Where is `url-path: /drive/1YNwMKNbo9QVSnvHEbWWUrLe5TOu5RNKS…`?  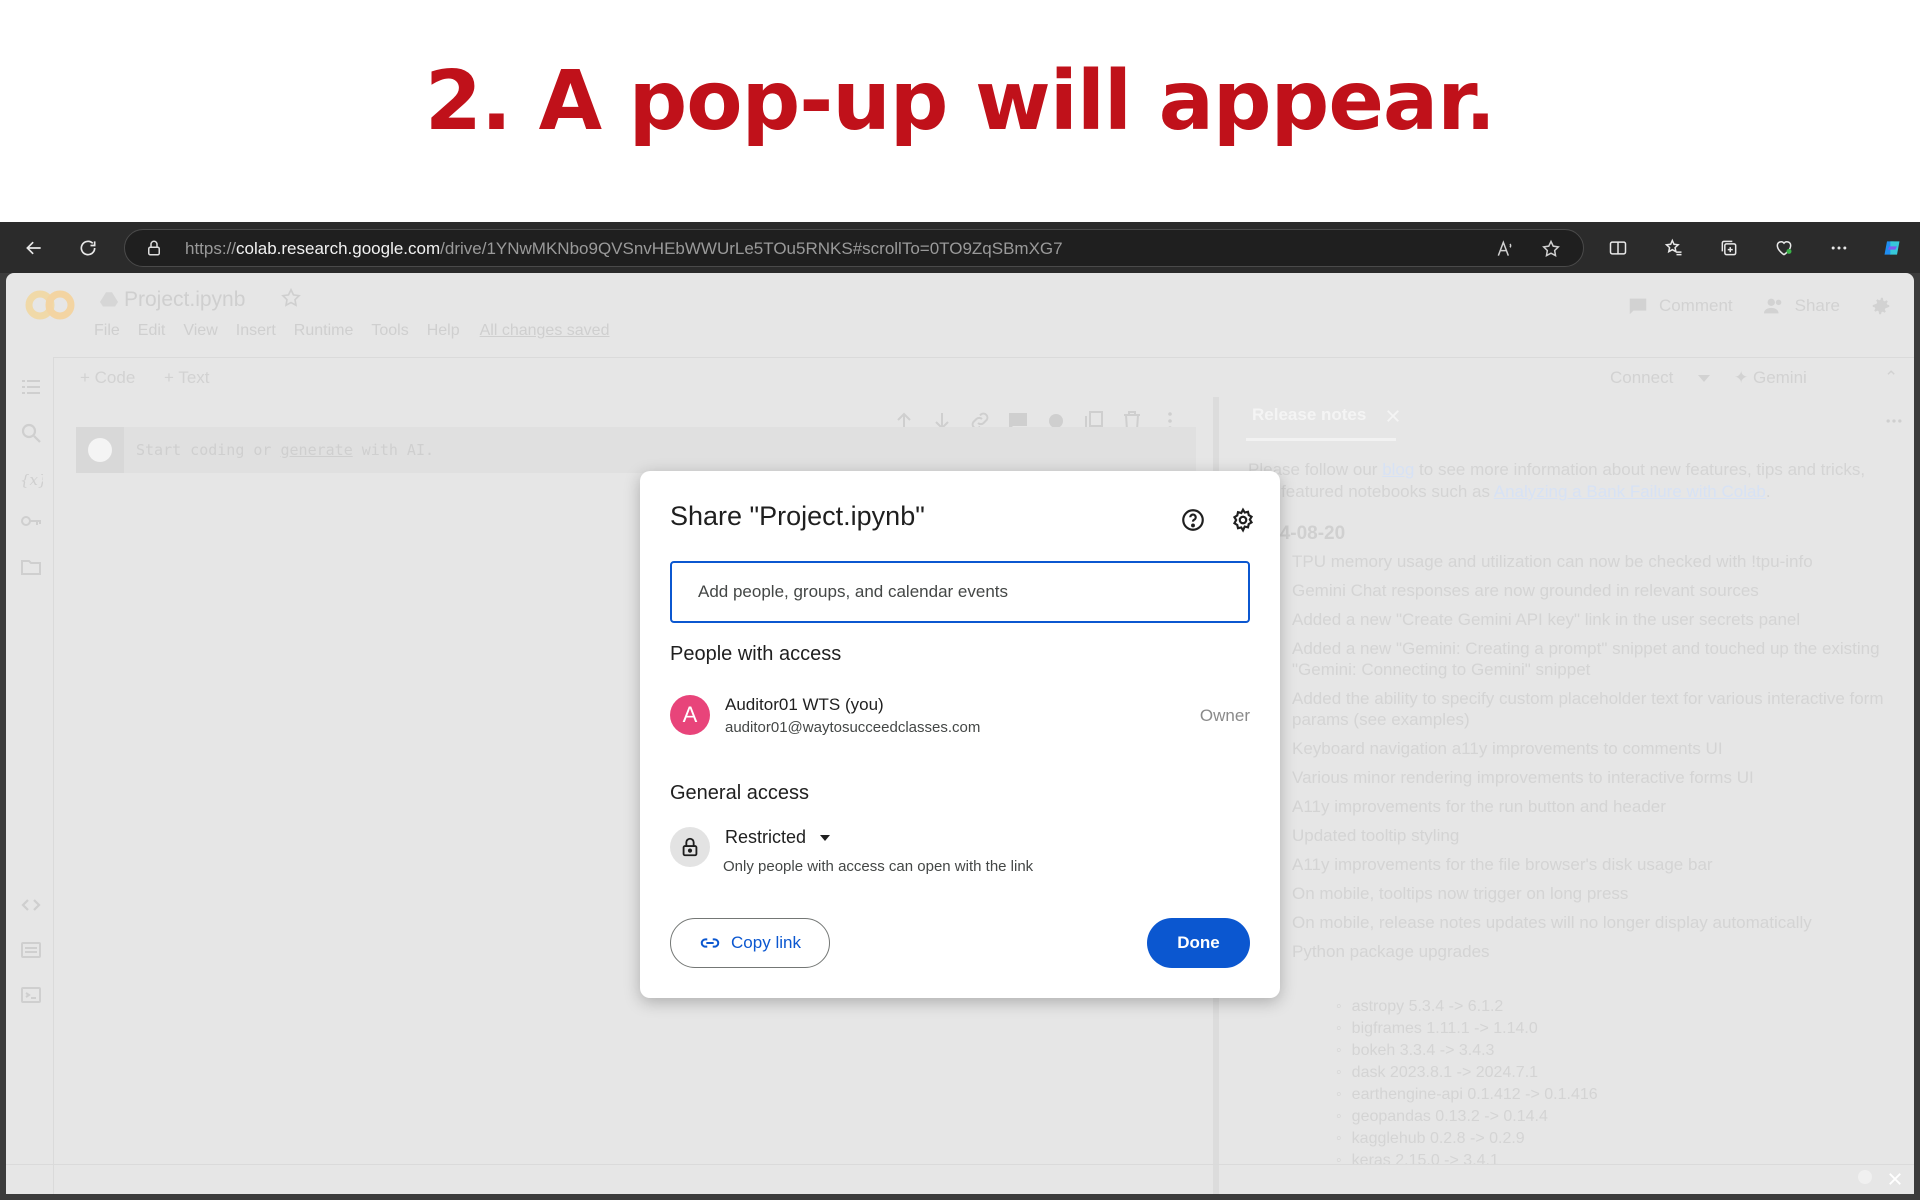 url-path: /drive/1YNwMKNbo9QVSnvHEbWWUrLe5TOu5RNKS… is located at coordinates (751, 248).